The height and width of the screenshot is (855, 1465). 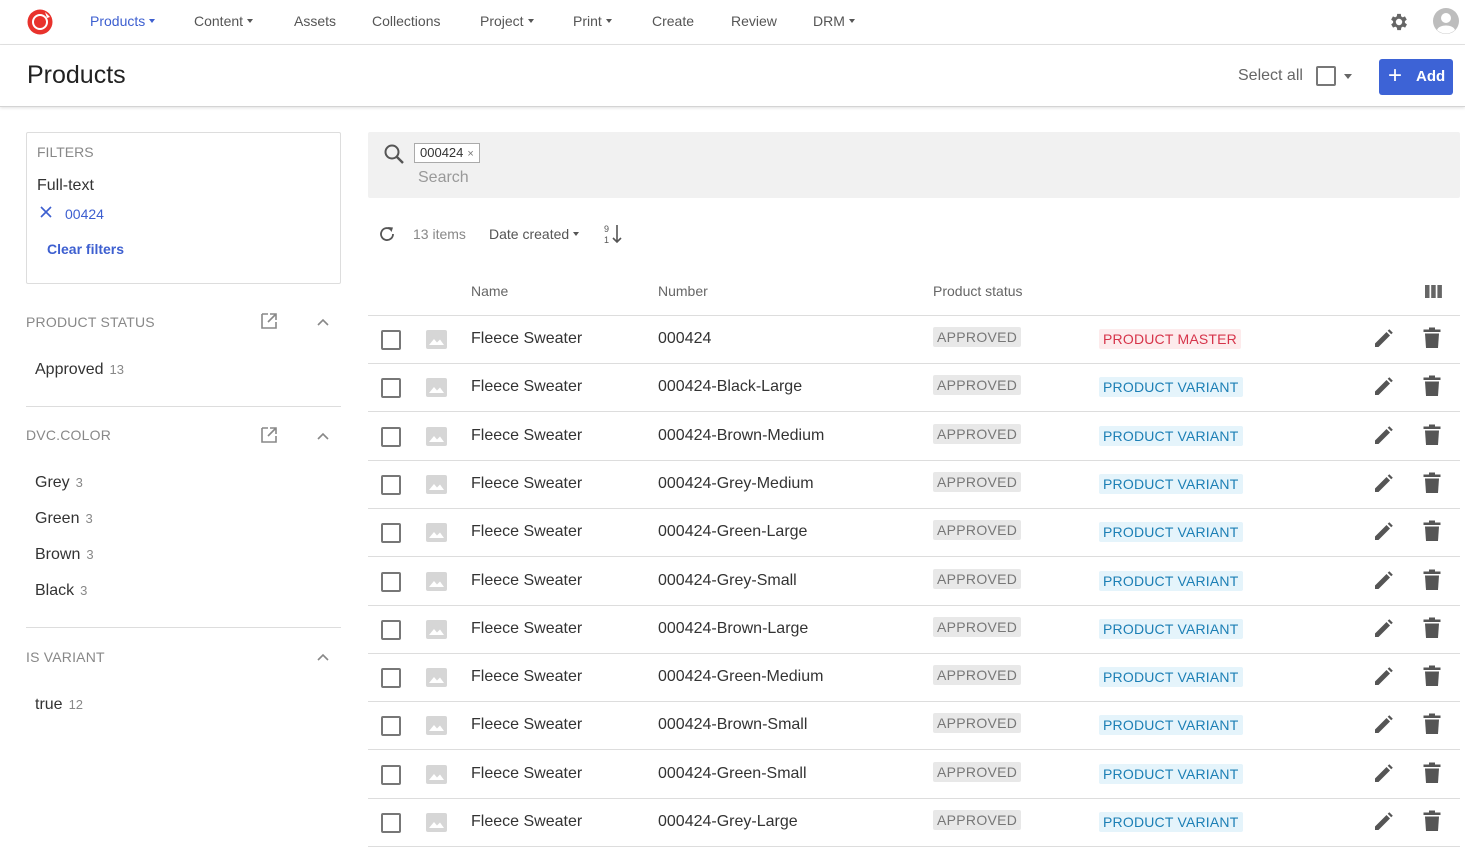 I want to click on nav-item-project: Project, so click(x=507, y=21).